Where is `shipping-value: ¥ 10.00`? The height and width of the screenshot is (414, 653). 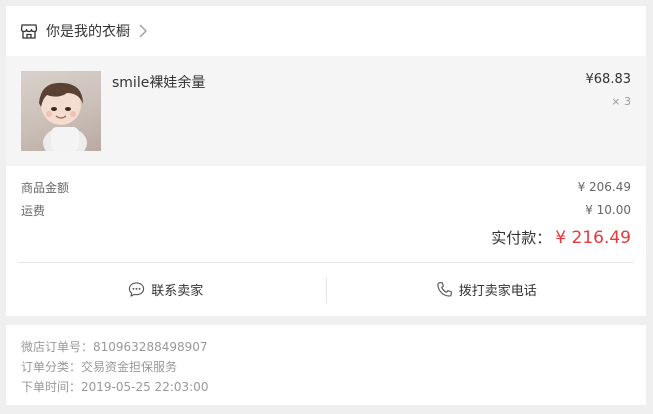 shipping-value: ¥ 10.00 is located at coordinates (608, 210).